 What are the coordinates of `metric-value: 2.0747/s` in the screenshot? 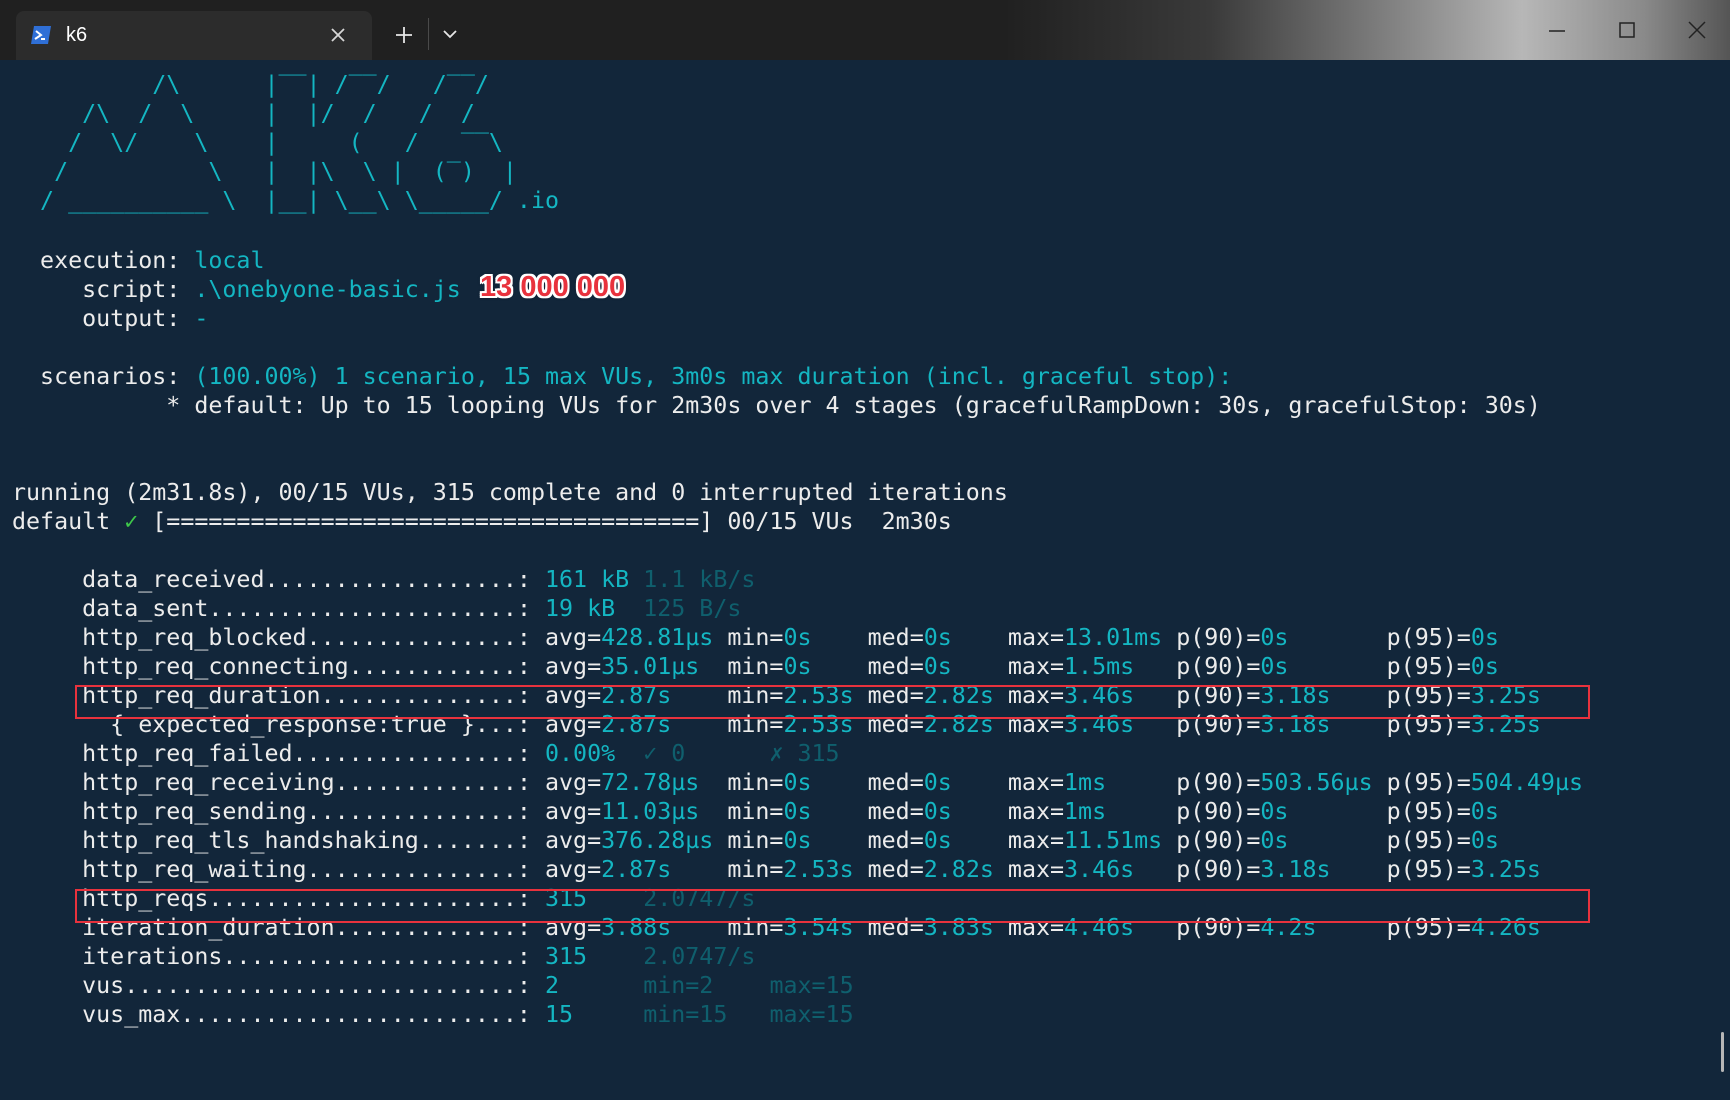 It's located at (699, 956).